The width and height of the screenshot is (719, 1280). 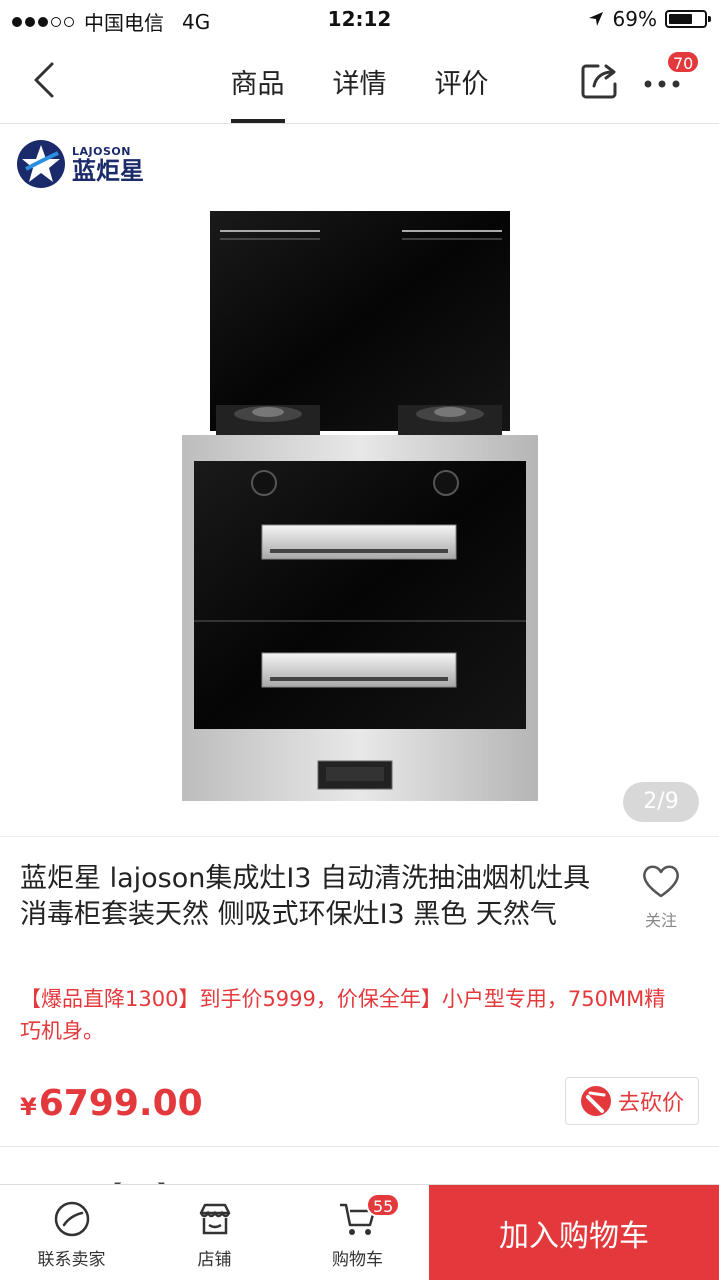 I want to click on battery-percent: 69%, so click(x=634, y=19).